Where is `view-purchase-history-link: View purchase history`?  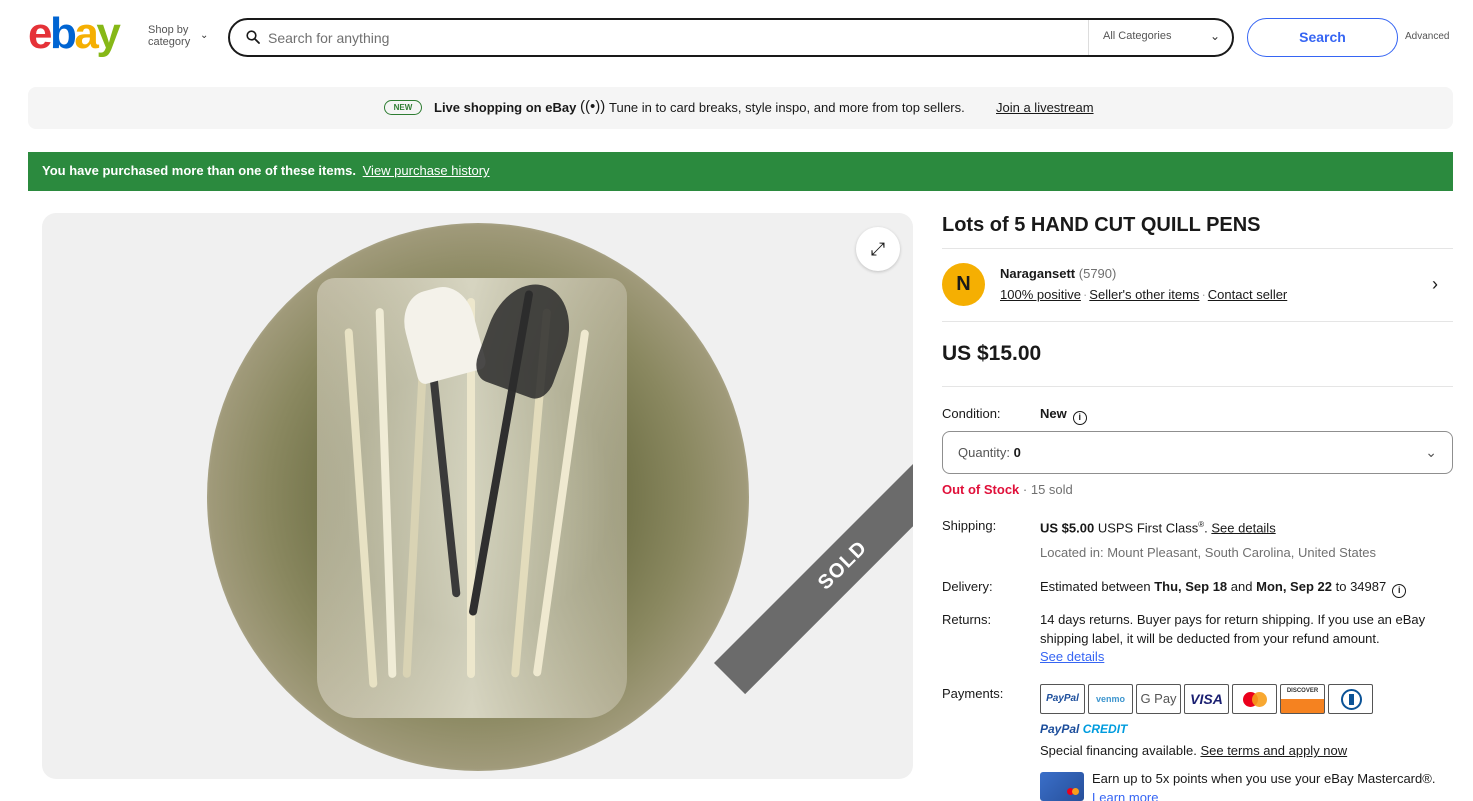
view-purchase-history-link: View purchase history is located at coordinates (426, 170).